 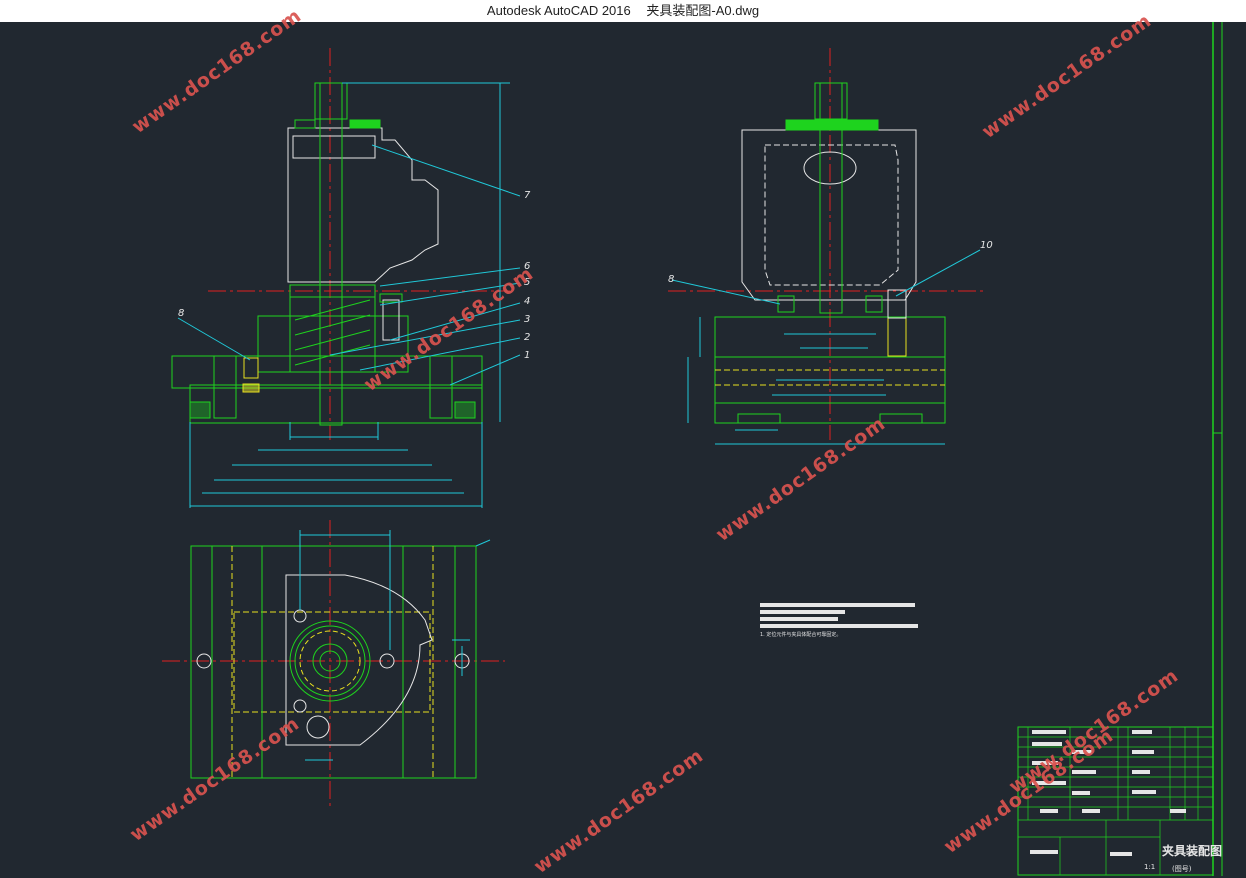 I want to click on balloon-8-front: 8, so click(x=181, y=313).